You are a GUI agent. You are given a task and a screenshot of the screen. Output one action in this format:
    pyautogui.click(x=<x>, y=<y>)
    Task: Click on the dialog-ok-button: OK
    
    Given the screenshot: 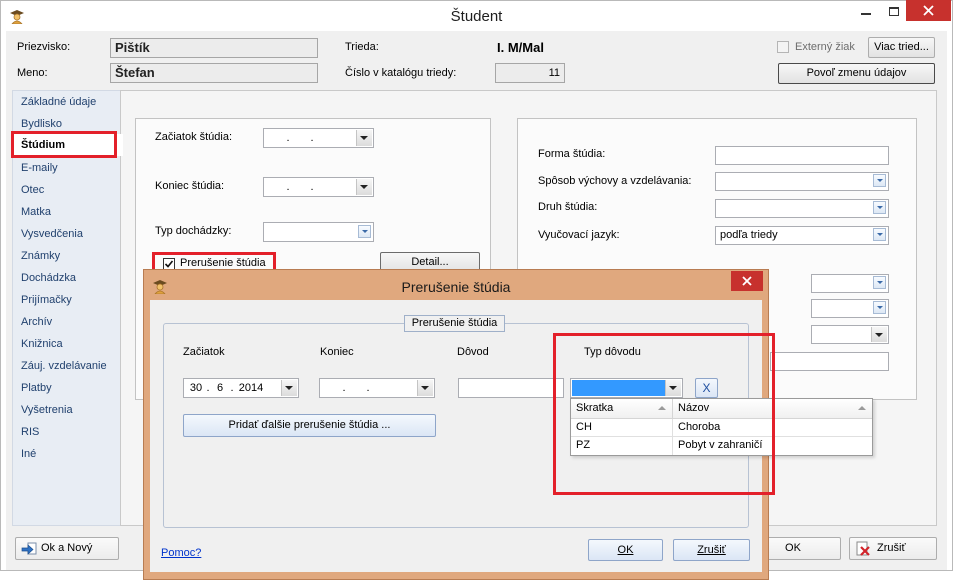 What is the action you would take?
    pyautogui.click(x=625, y=550)
    